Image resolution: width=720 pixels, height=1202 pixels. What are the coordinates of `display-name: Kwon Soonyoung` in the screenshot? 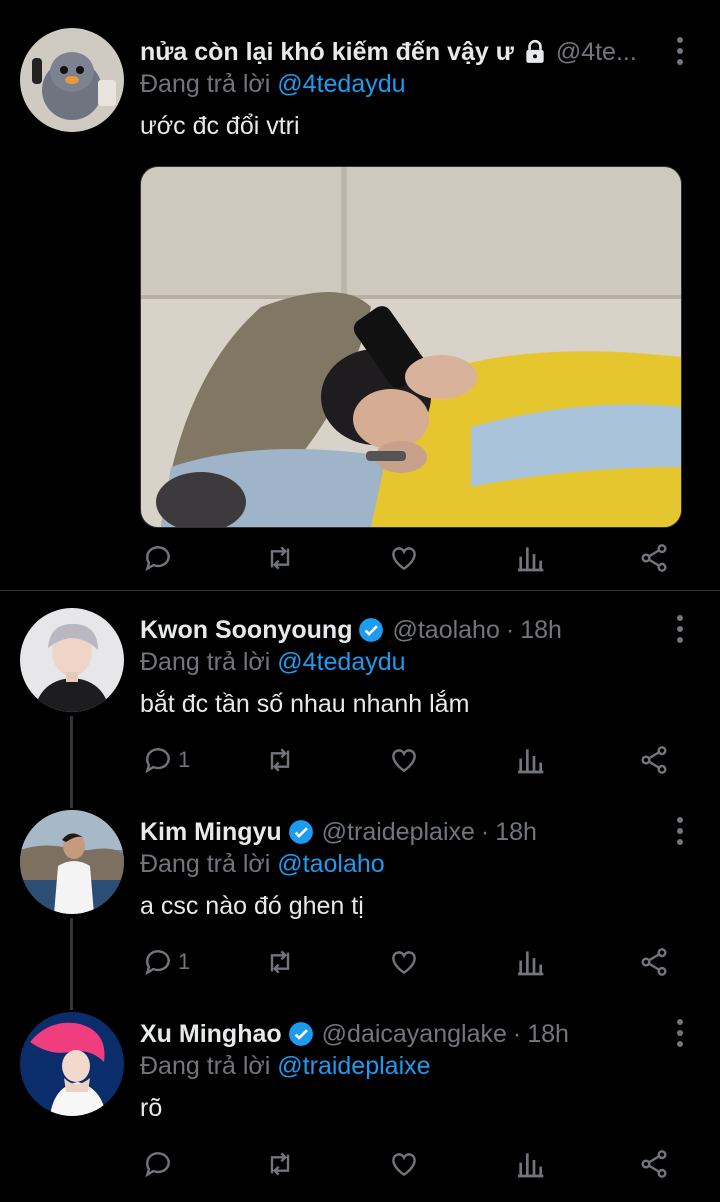 It's located at (246, 630).